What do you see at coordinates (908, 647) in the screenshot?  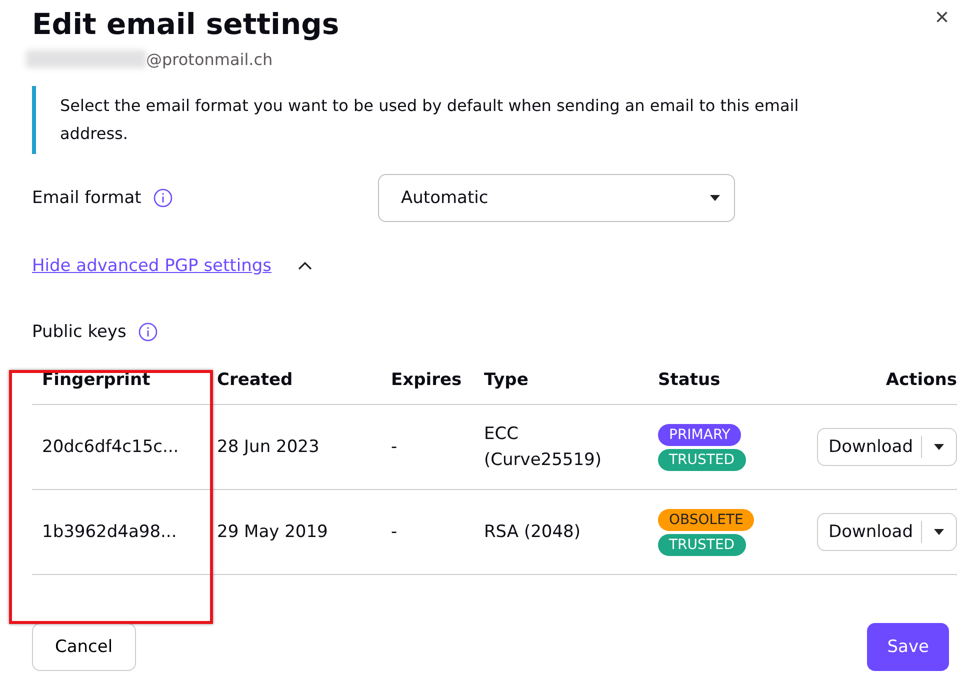 I see `save-button: Save` at bounding box center [908, 647].